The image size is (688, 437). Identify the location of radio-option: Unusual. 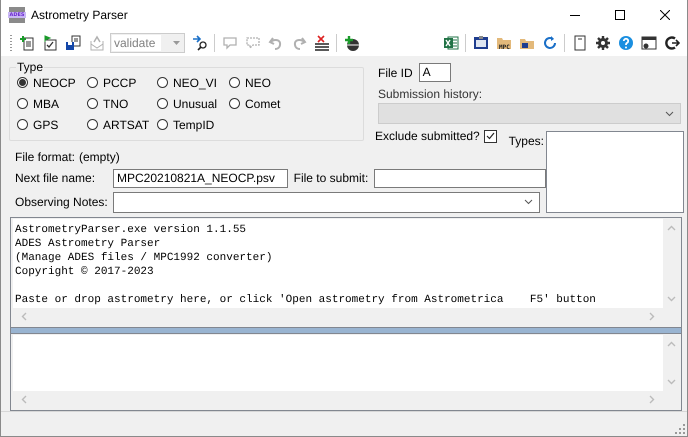
(193, 103).